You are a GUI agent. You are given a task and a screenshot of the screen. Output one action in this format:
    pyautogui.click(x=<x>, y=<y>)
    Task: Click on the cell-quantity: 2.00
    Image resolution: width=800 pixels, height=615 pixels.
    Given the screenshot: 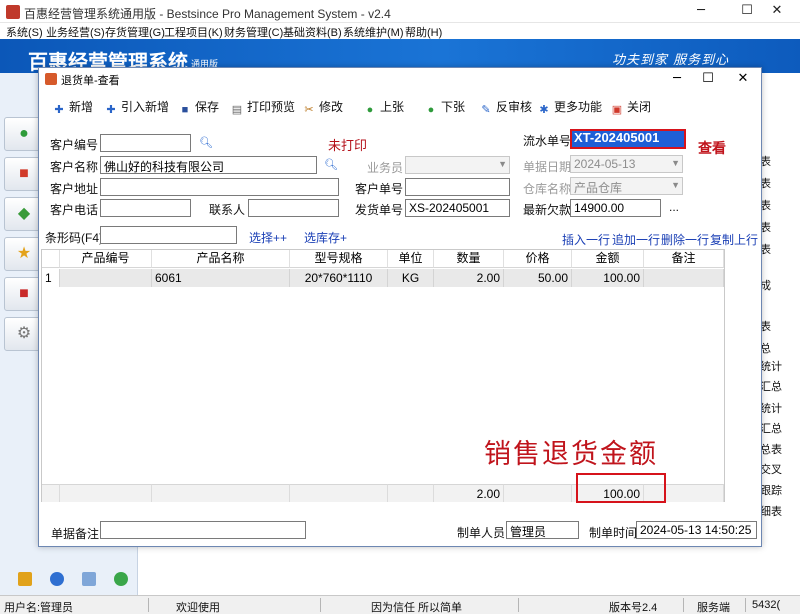 What is the action you would take?
    pyautogui.click(x=469, y=278)
    